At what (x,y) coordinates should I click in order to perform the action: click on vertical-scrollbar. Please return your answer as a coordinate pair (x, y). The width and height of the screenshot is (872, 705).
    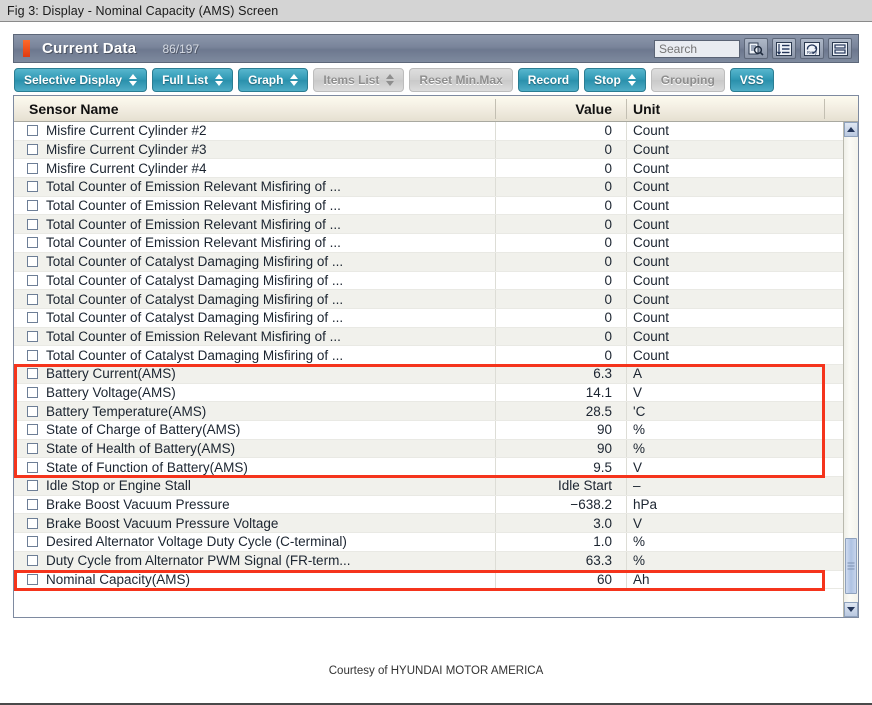
    Looking at the image, I should click on (850, 369).